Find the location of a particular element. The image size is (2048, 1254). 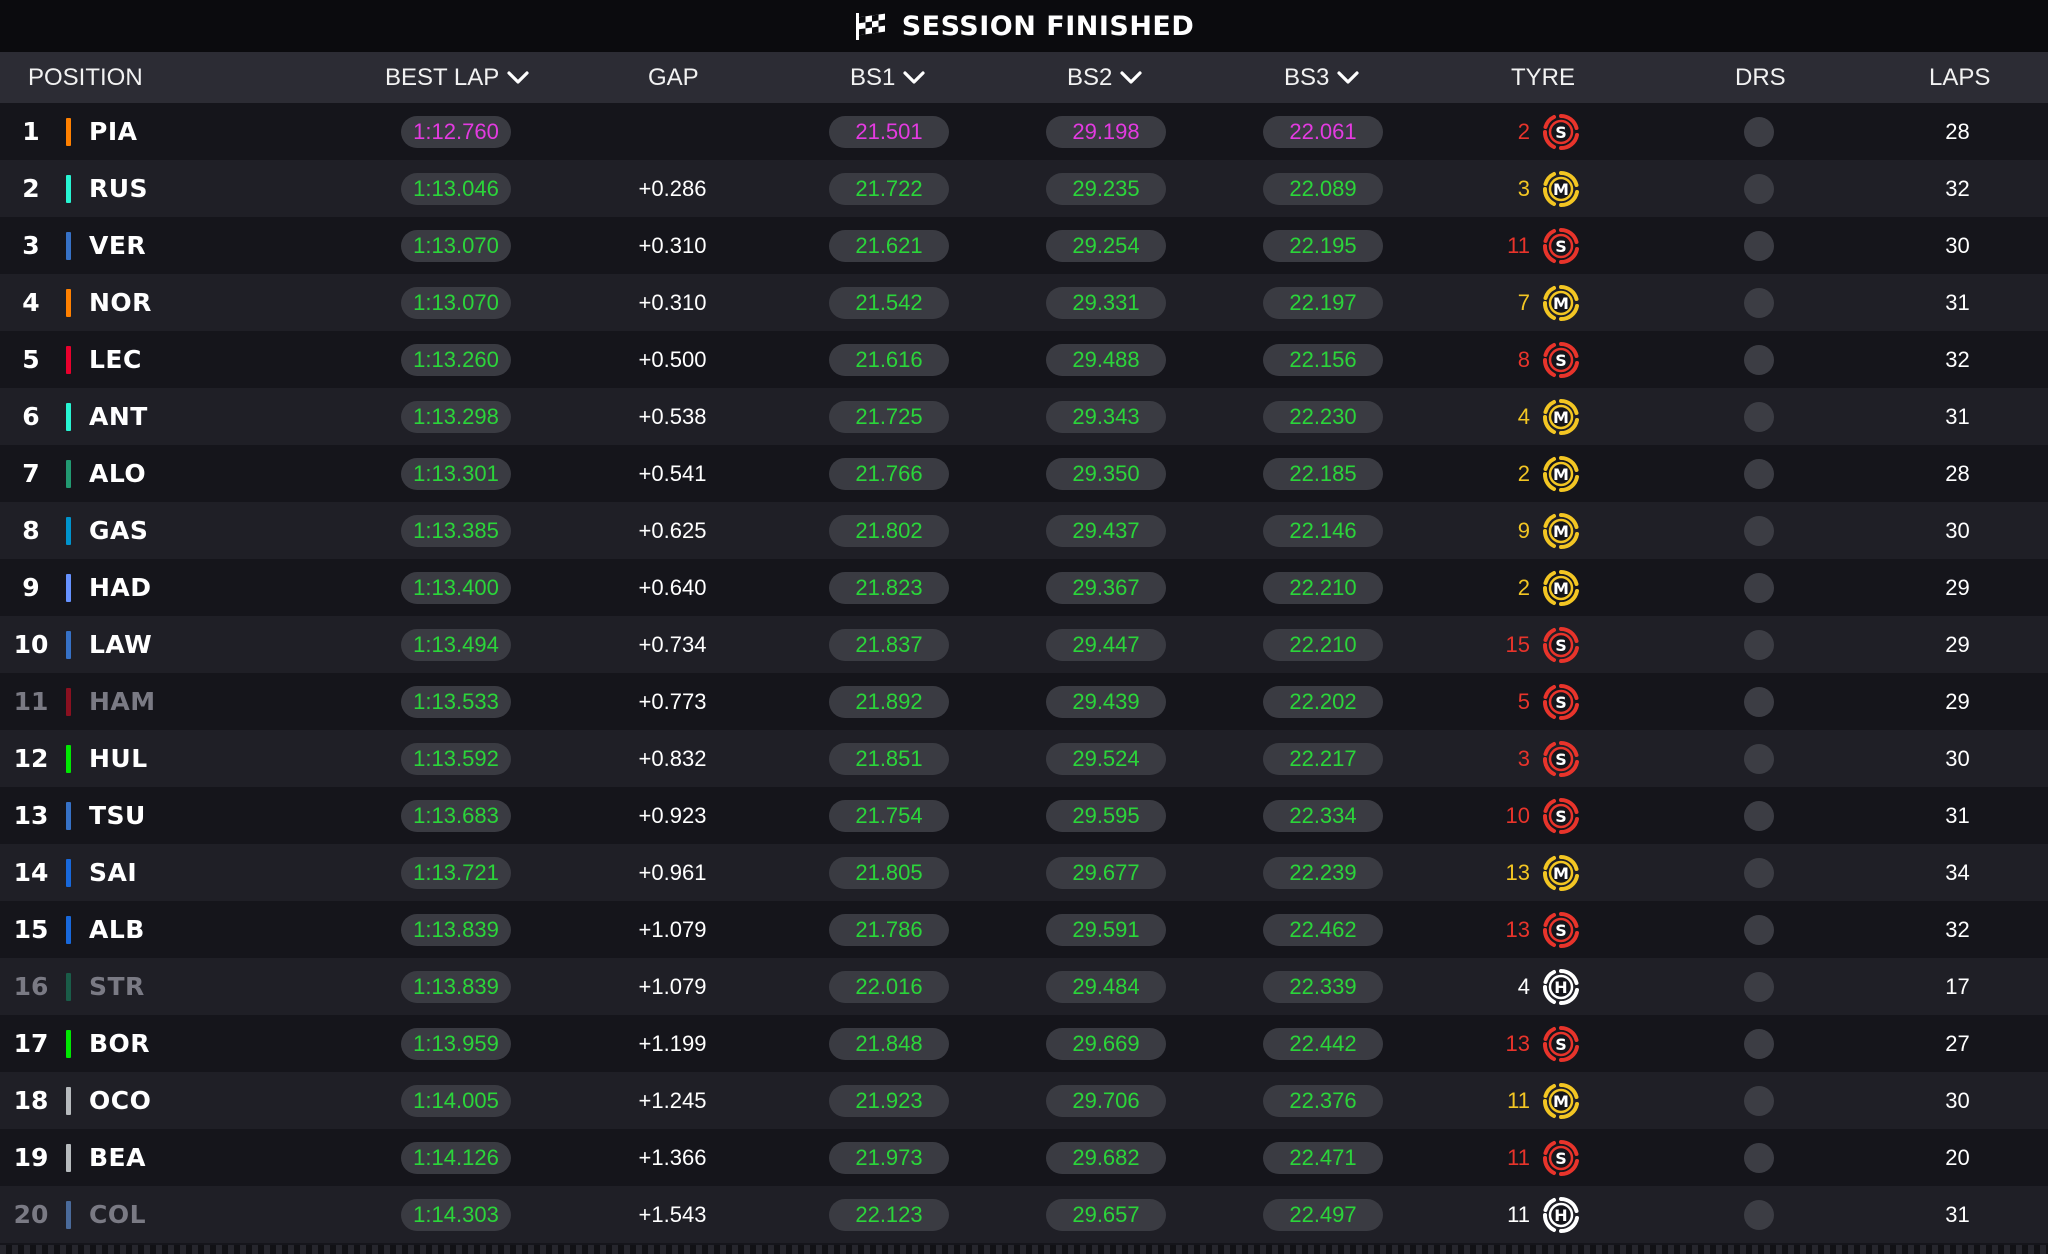

hard-tyre-icon: H is located at coordinates (1561, 1214).